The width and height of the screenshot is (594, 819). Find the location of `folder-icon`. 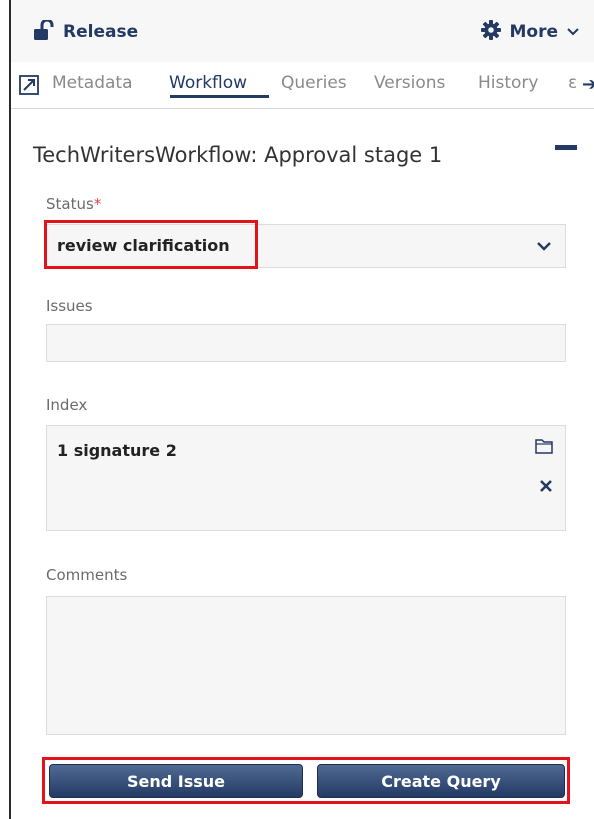

folder-icon is located at coordinates (544, 446).